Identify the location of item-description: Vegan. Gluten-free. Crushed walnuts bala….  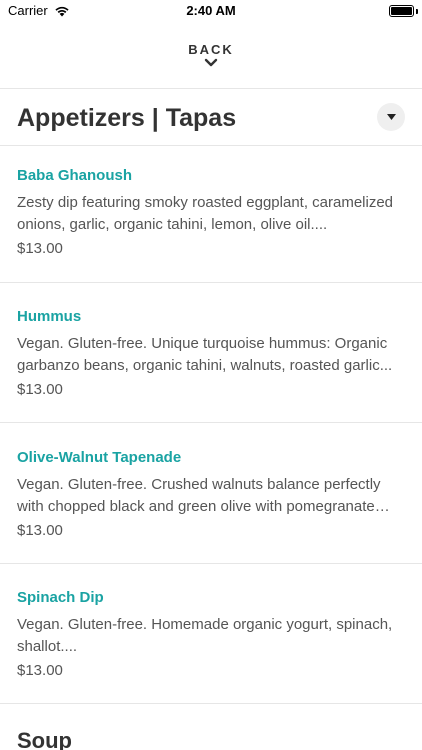
(199, 495).